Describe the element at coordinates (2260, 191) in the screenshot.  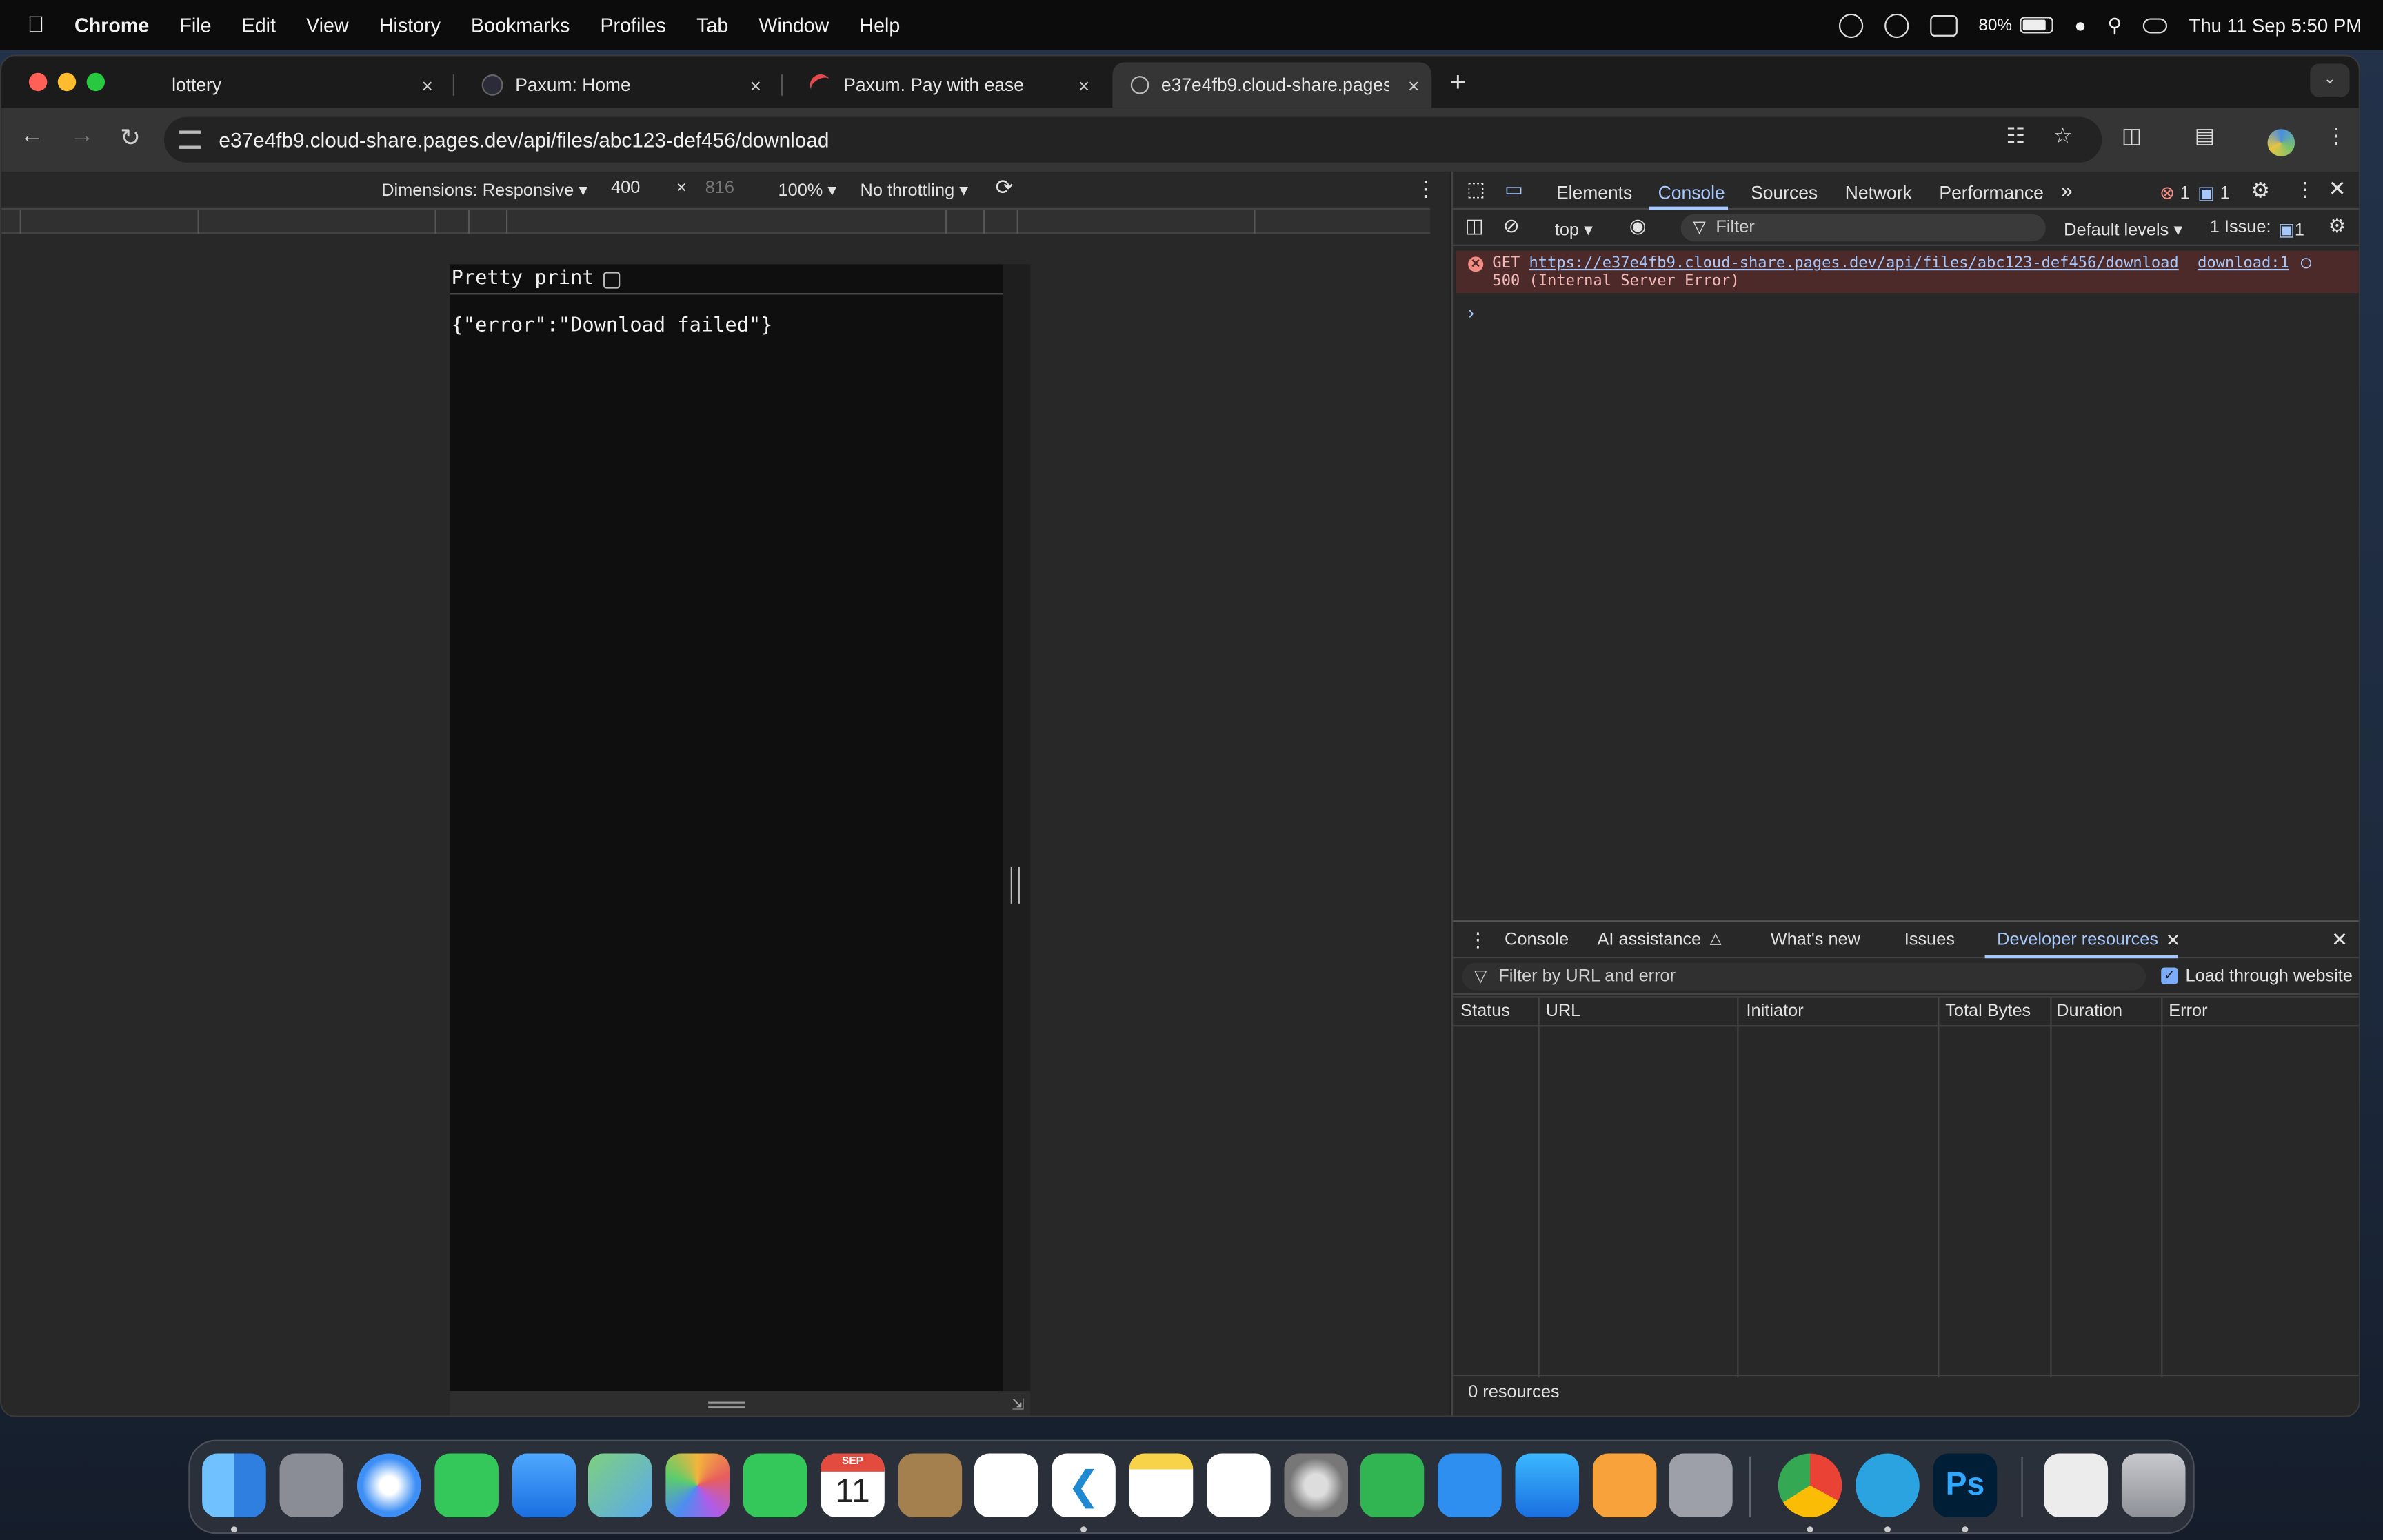
I see `settings-gear-icon: ⚙` at that location.